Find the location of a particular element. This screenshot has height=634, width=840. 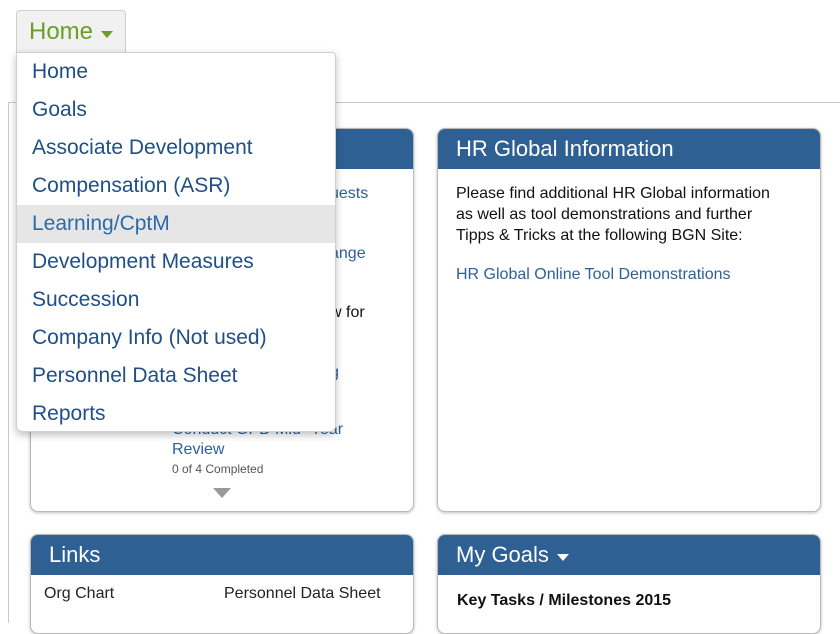

my-goals-title: My Goals is located at coordinates (502, 554).